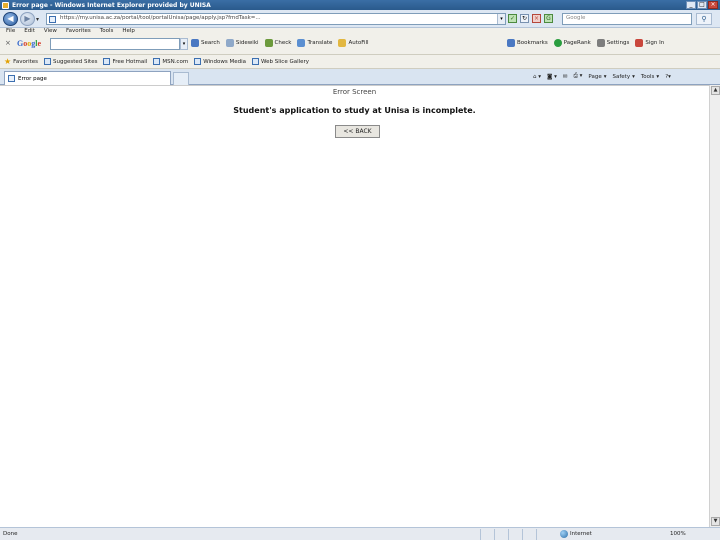 The width and height of the screenshot is (720, 540). I want to click on status-panes, so click(514, 534).